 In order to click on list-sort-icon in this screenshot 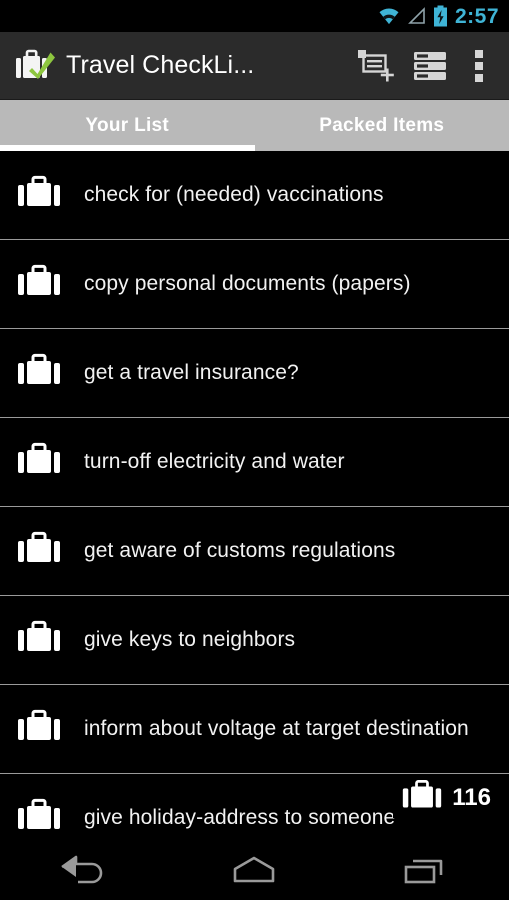, I will do `click(430, 66)`.